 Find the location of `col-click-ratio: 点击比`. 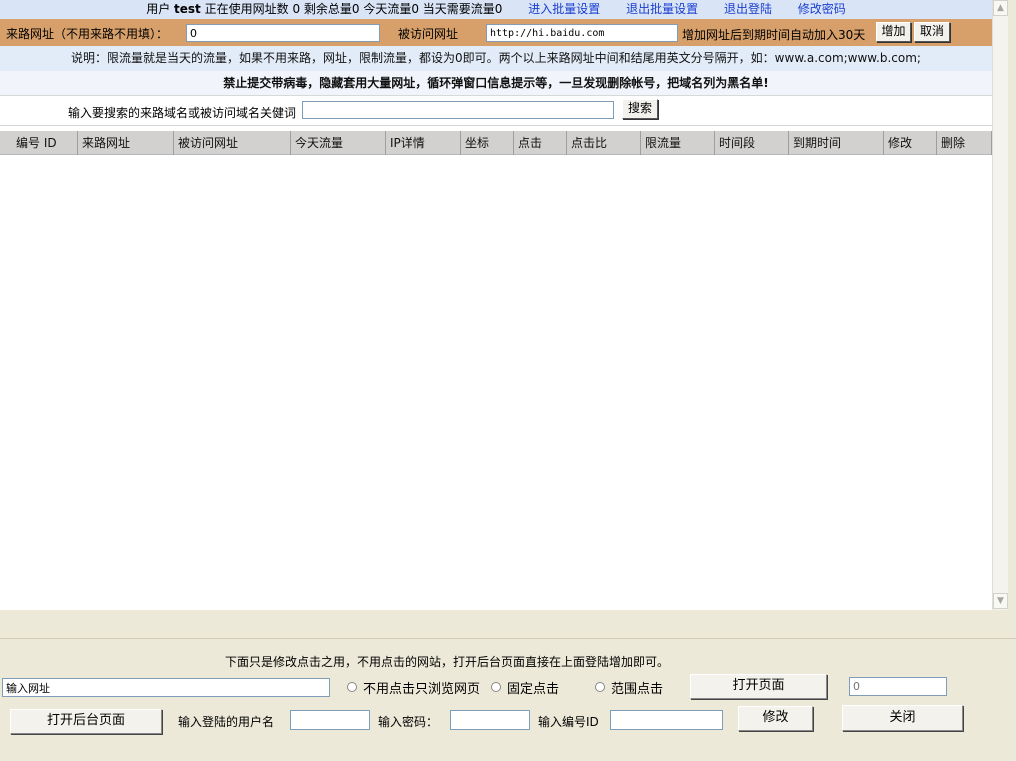

col-click-ratio: 点击比 is located at coordinates (604, 143).